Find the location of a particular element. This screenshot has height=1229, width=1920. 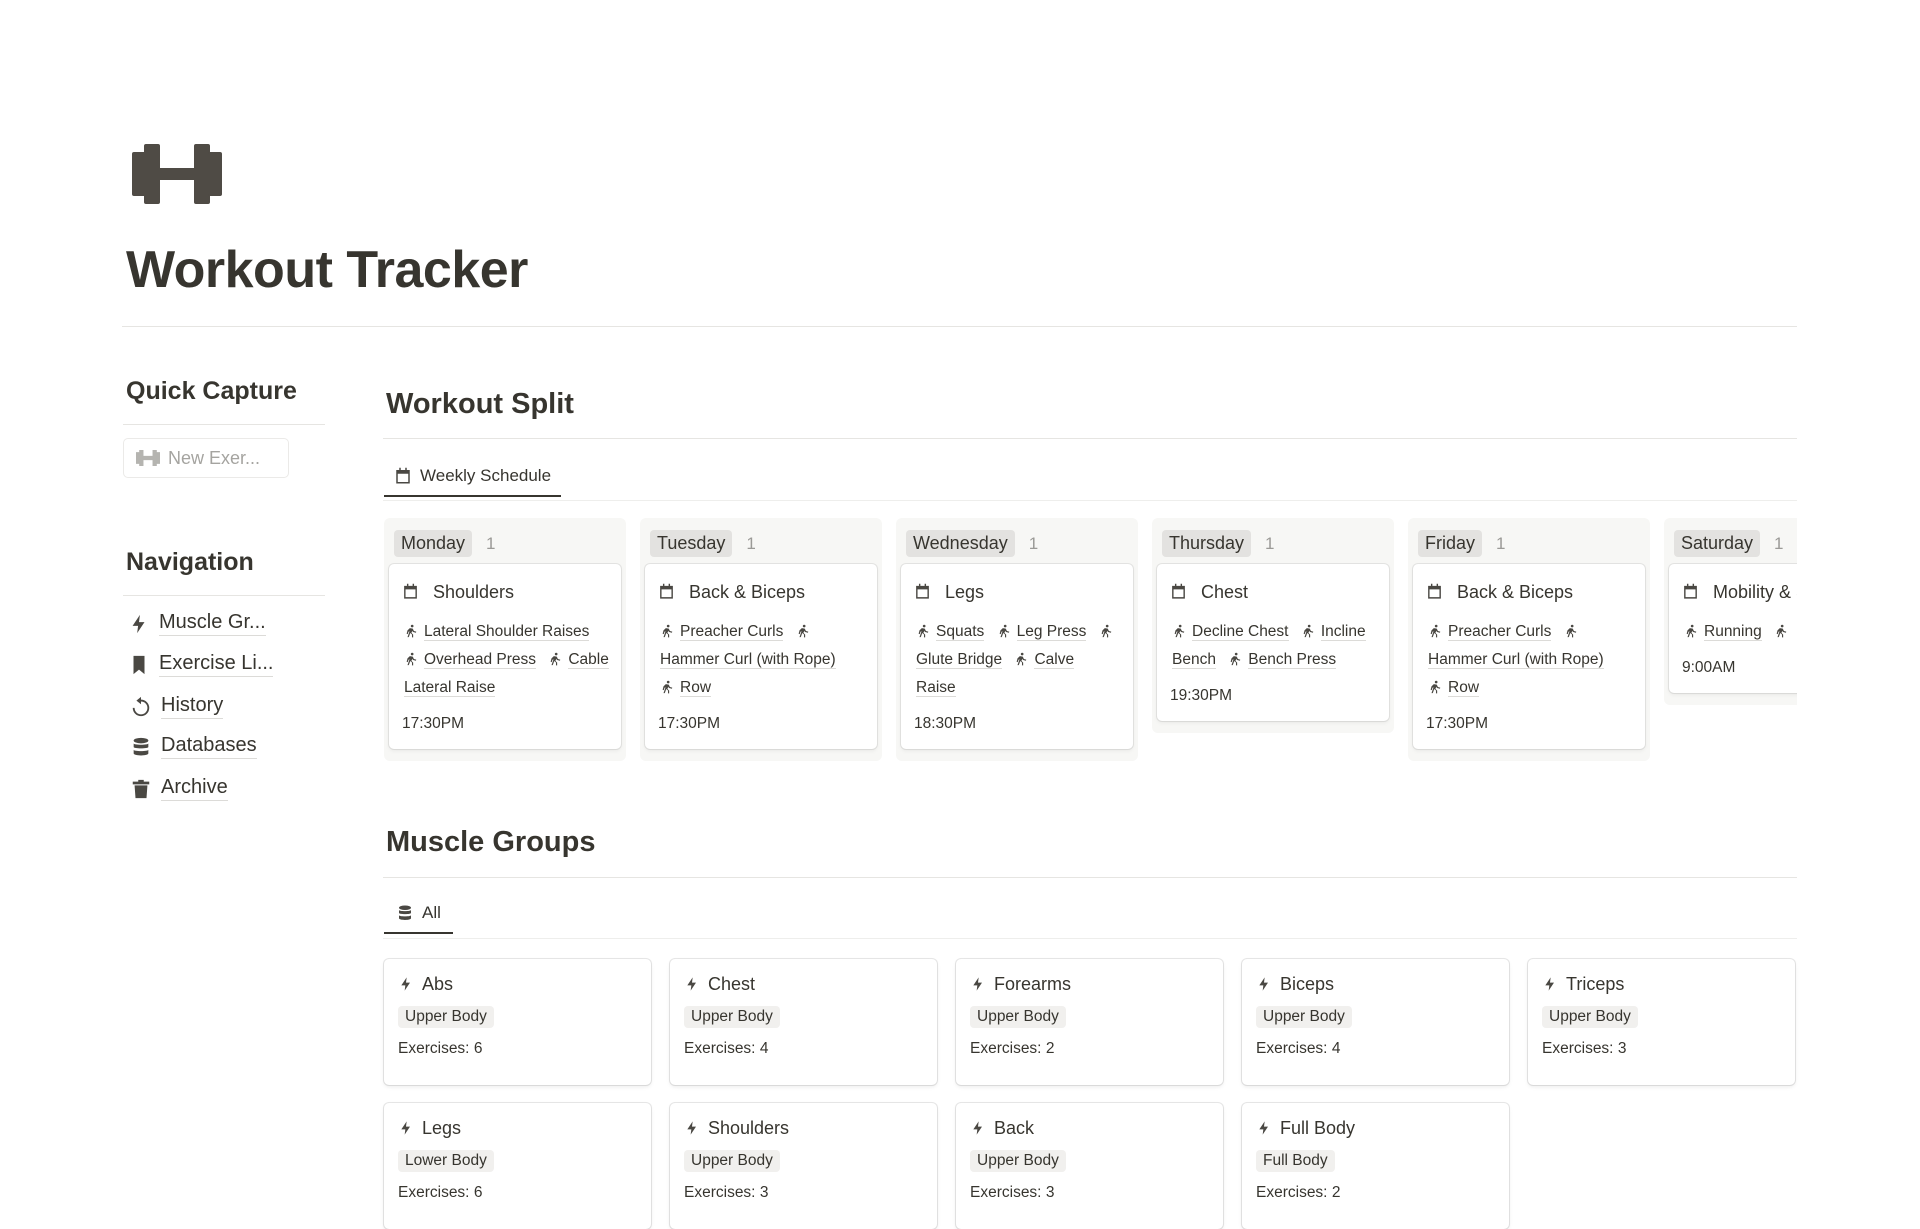

exercise-link: Decline Chest is located at coordinates (1230, 632).